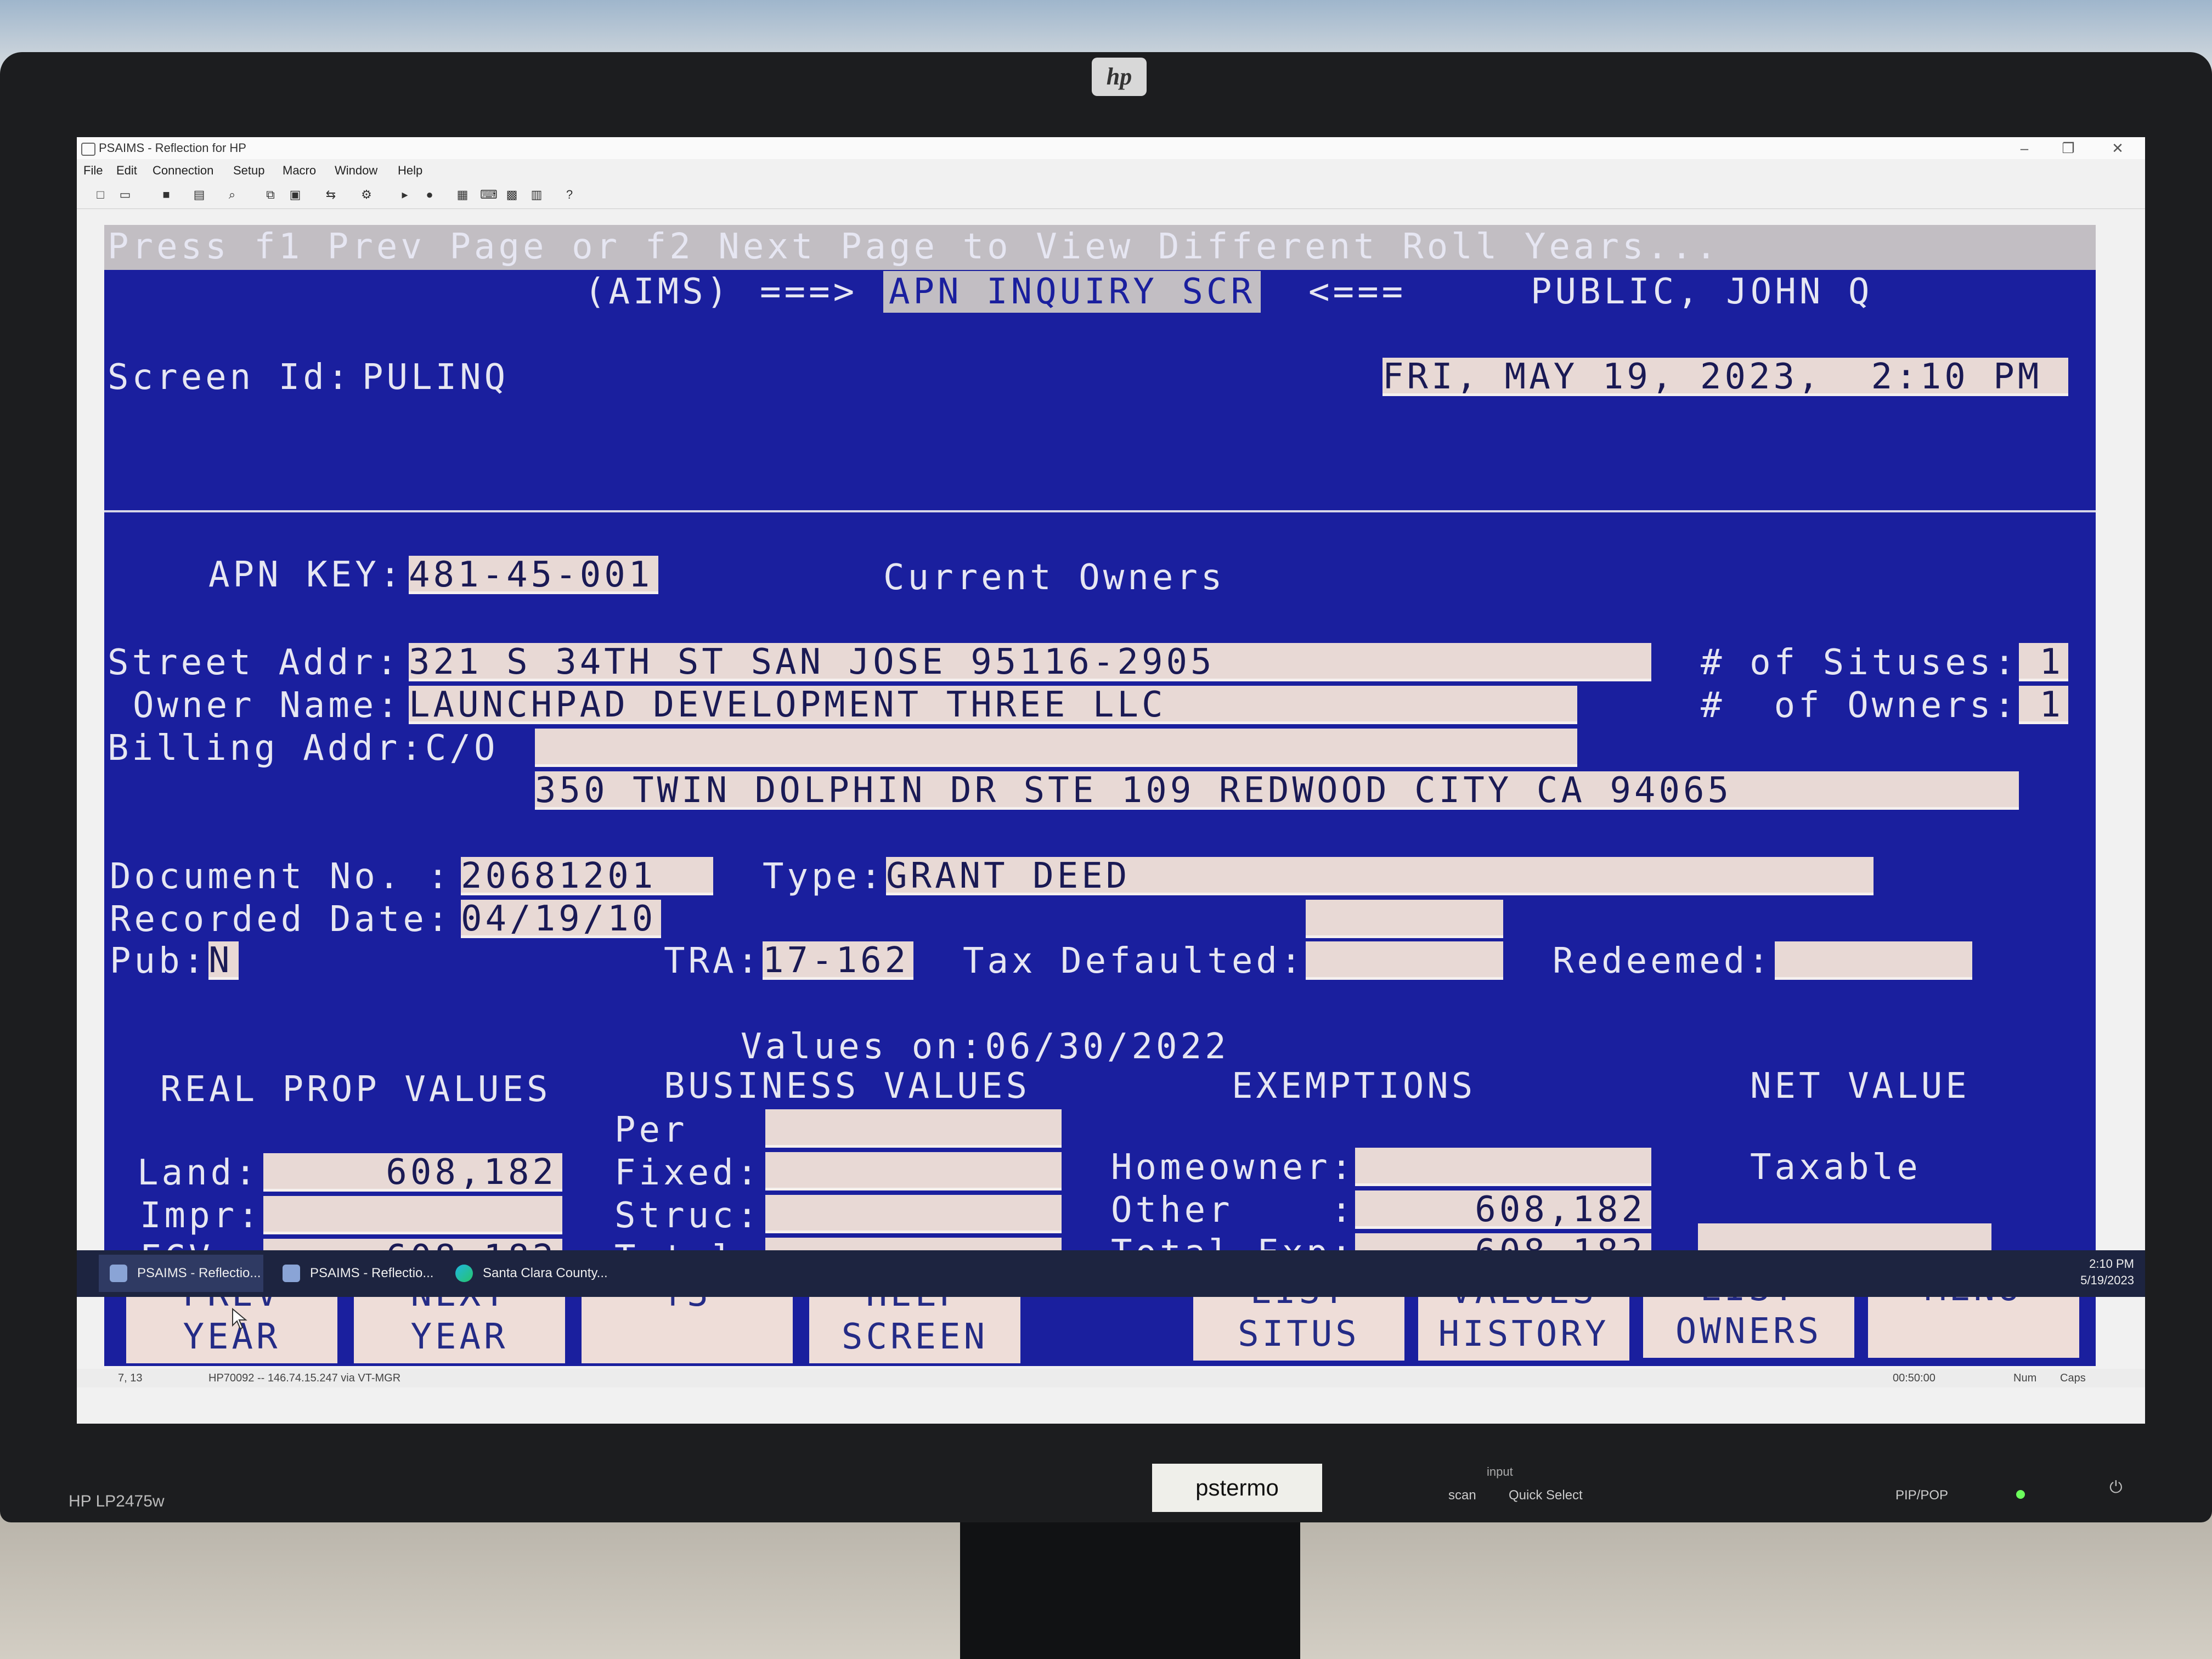 The width and height of the screenshot is (2212, 1659). Describe the element at coordinates (537, 195) in the screenshot. I see `colors-icon: ▥` at that location.